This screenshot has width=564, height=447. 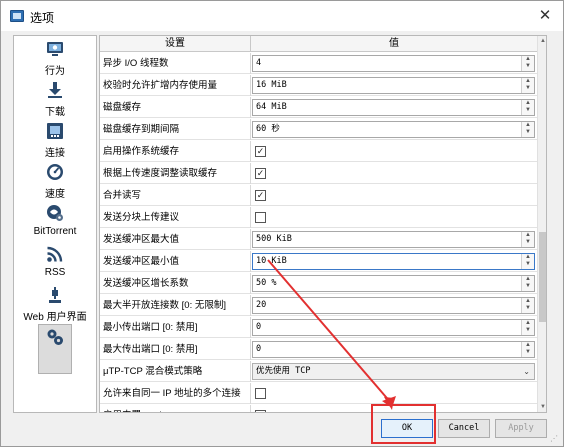 What do you see at coordinates (260, 411) in the screenshot?
I see `embedded-tracker-checkbox` at bounding box center [260, 411].